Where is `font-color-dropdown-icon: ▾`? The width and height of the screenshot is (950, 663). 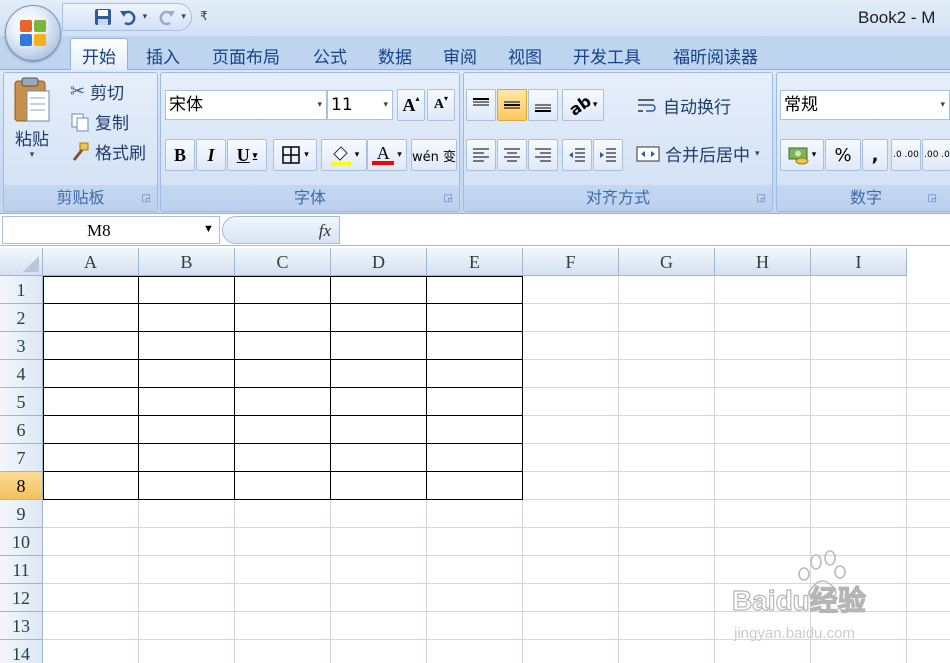
font-color-dropdown-icon: ▾ is located at coordinates (399, 155).